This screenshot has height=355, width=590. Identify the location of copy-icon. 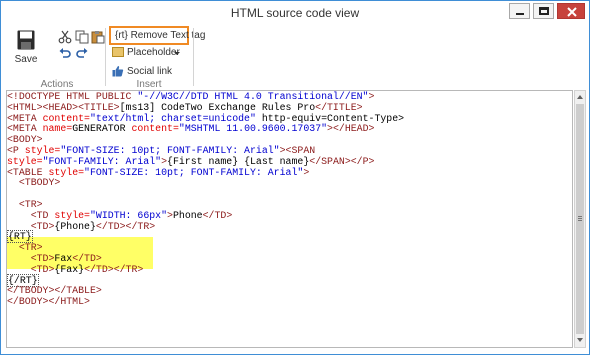
(82, 37).